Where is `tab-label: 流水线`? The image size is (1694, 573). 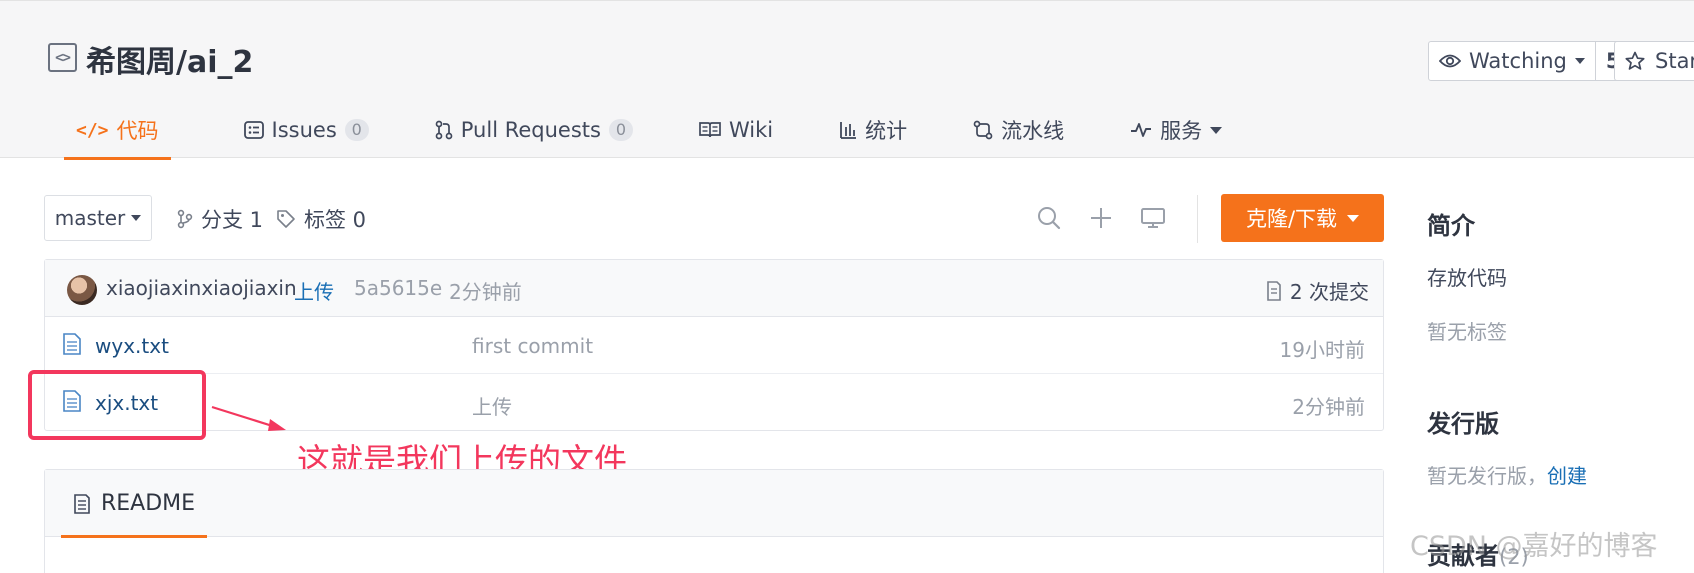 tab-label: 流水线 is located at coordinates (1033, 131).